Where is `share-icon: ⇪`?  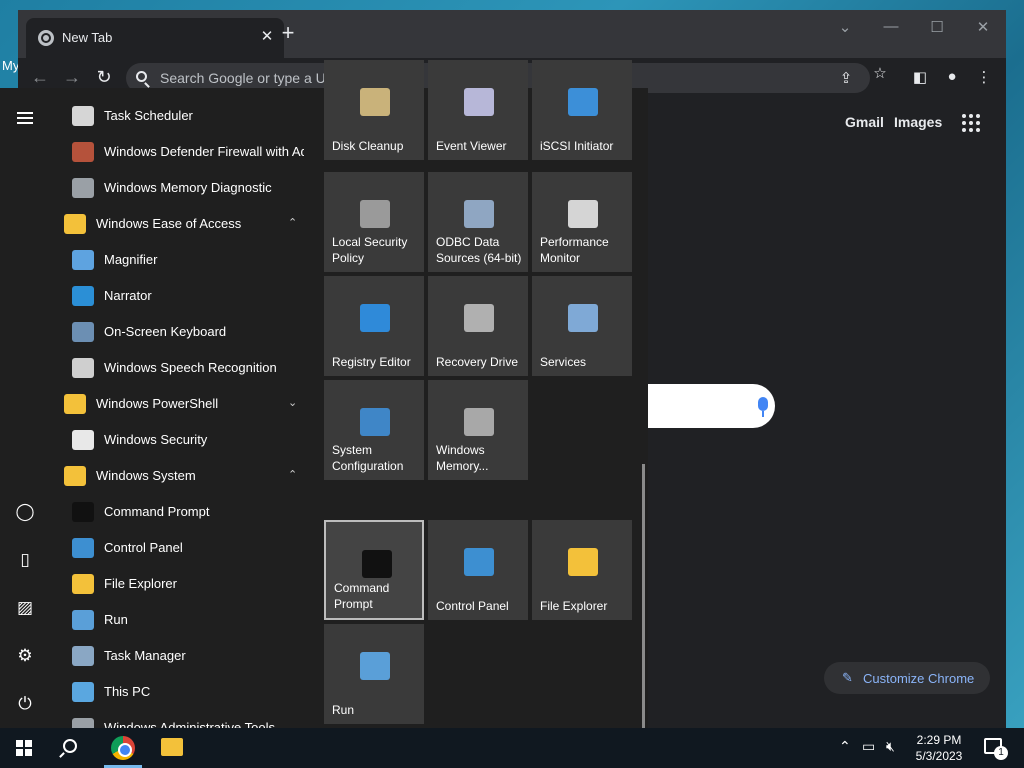 share-icon: ⇪ is located at coordinates (846, 78).